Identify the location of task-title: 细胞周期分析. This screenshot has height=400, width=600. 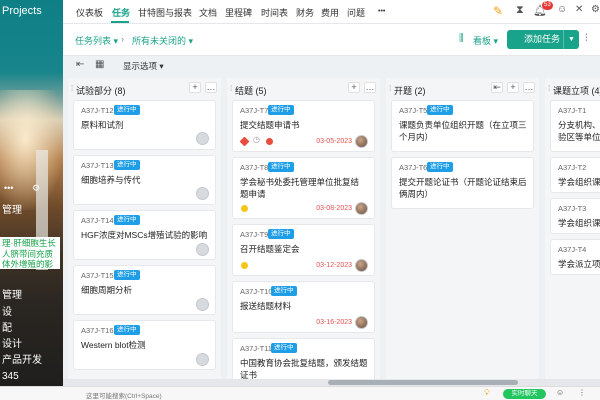
(107, 290).